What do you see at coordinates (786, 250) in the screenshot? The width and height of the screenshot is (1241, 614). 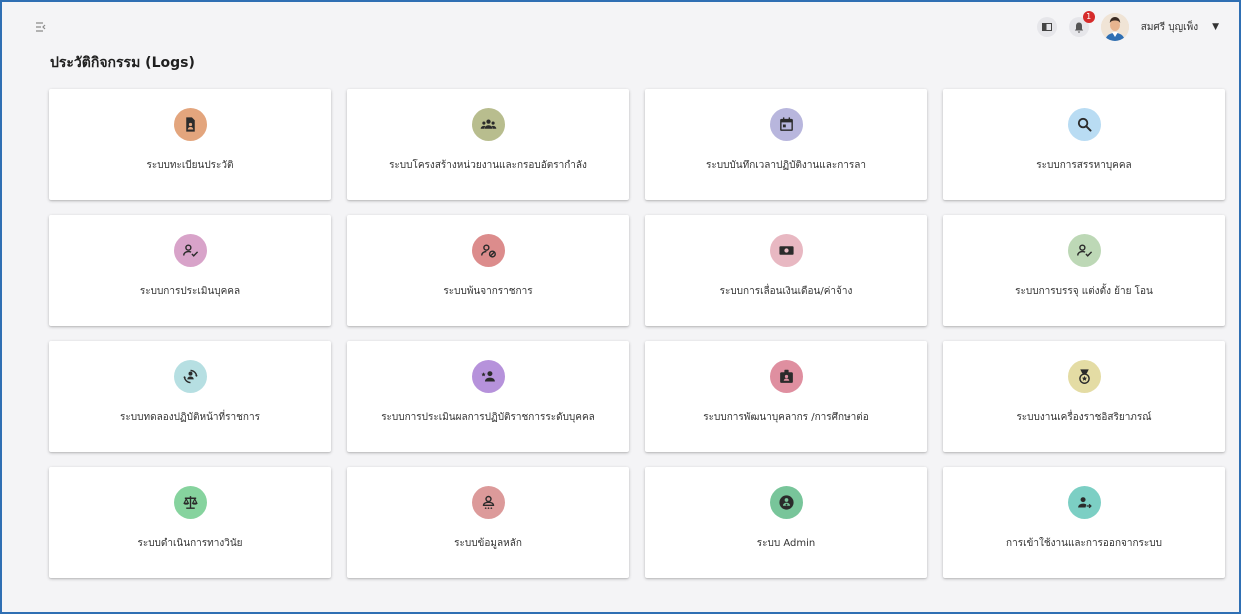 I see `money-icon` at bounding box center [786, 250].